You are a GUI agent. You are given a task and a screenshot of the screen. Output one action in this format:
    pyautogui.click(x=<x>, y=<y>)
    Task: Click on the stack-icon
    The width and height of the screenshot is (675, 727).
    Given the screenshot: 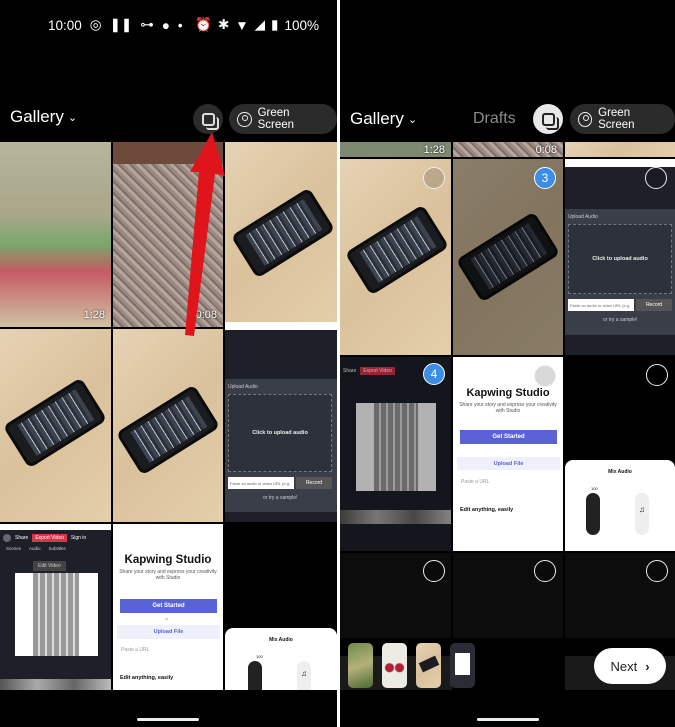 What is the action you would take?
    pyautogui.click(x=550, y=121)
    